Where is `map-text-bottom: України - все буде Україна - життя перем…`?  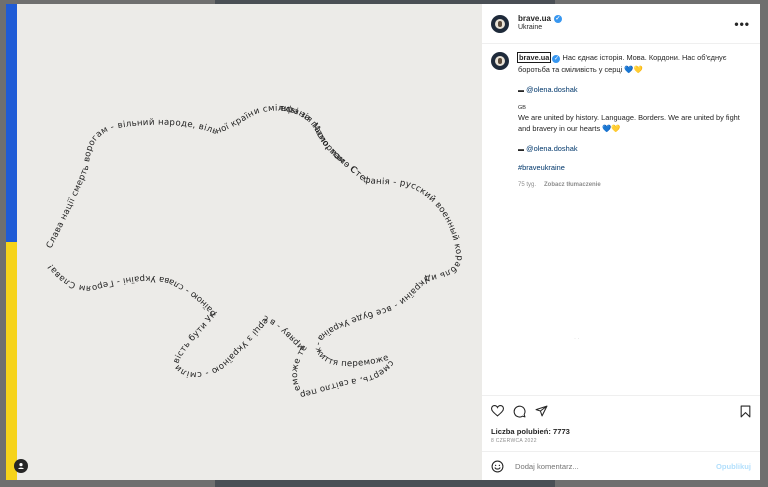
map-text-bottom: України - все буде Україна - життя перем… is located at coordinates (238, 331).